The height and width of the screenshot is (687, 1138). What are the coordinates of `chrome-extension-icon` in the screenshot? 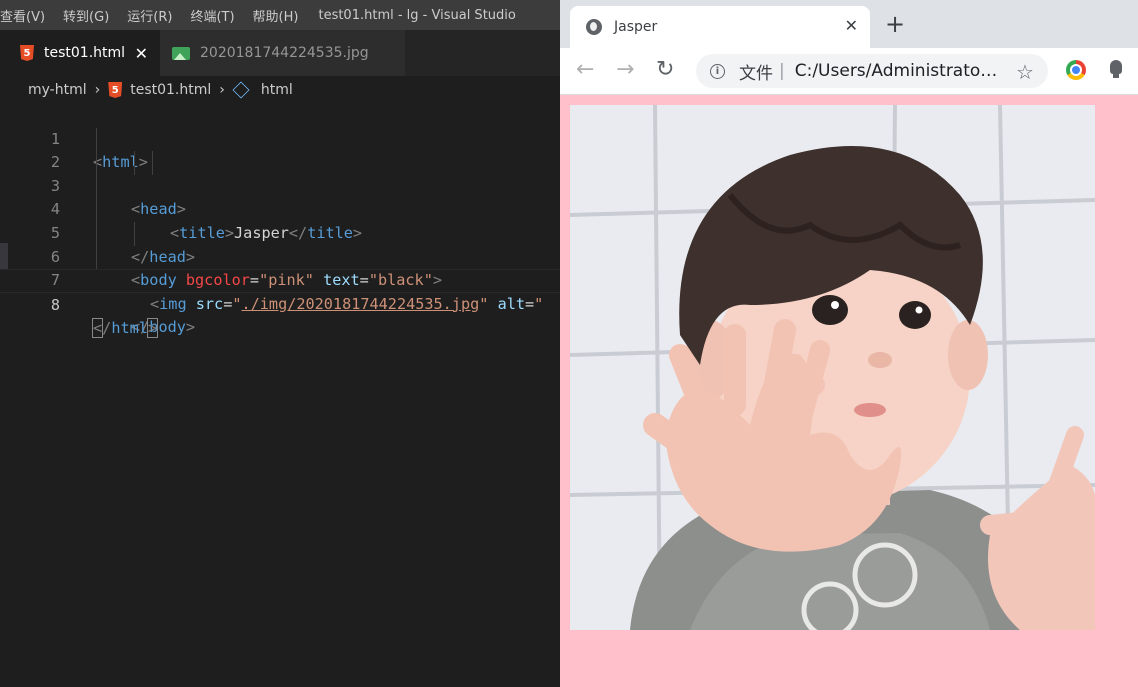 It's located at (1076, 70).